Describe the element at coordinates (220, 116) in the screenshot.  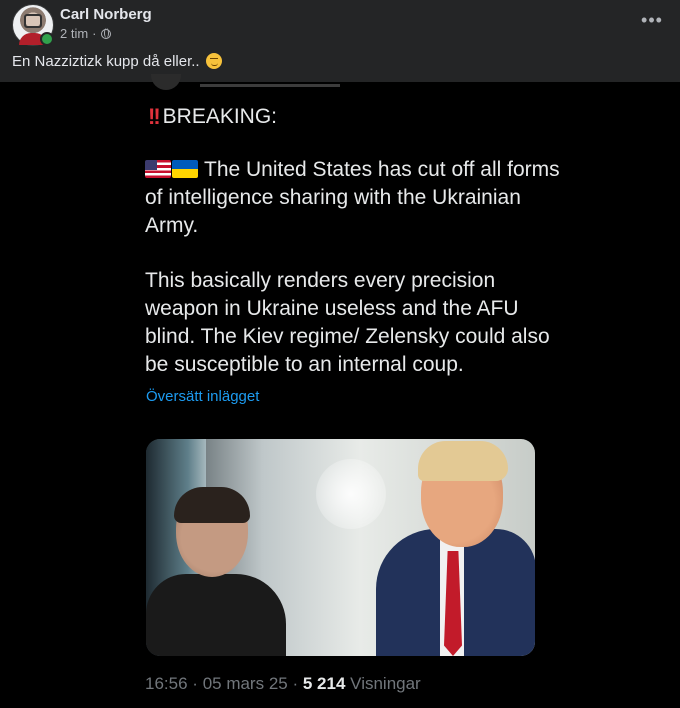
I see `breaking-label: BREAKING:` at that location.